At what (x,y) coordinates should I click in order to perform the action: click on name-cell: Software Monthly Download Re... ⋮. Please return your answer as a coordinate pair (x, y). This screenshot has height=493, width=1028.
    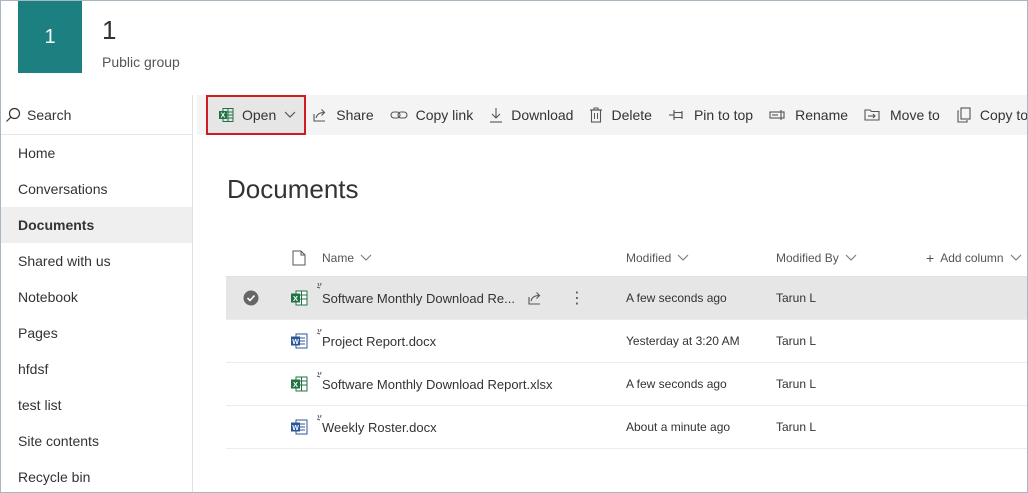
    Looking at the image, I should click on (471, 295).